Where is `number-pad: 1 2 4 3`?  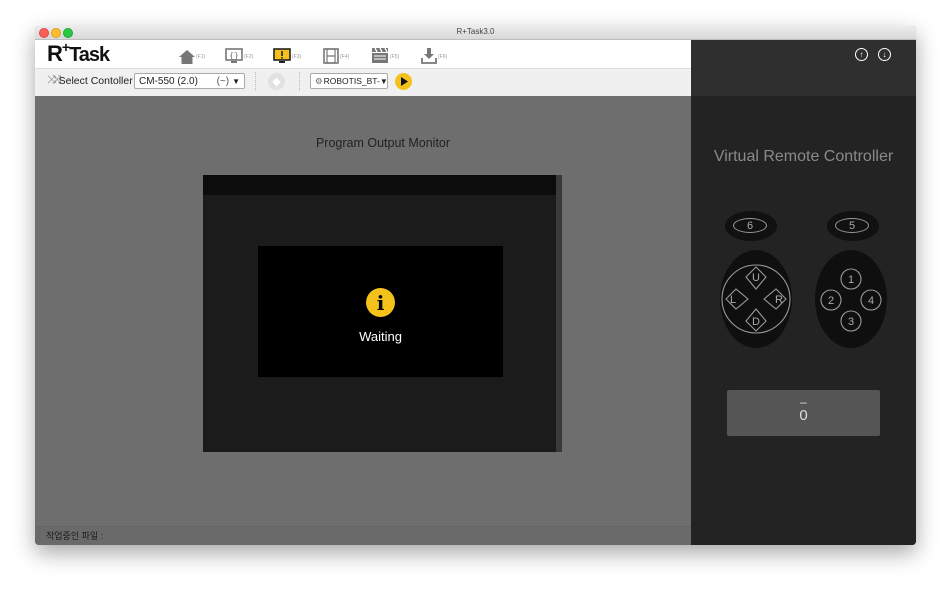 number-pad: 1 2 4 3 is located at coordinates (851, 299).